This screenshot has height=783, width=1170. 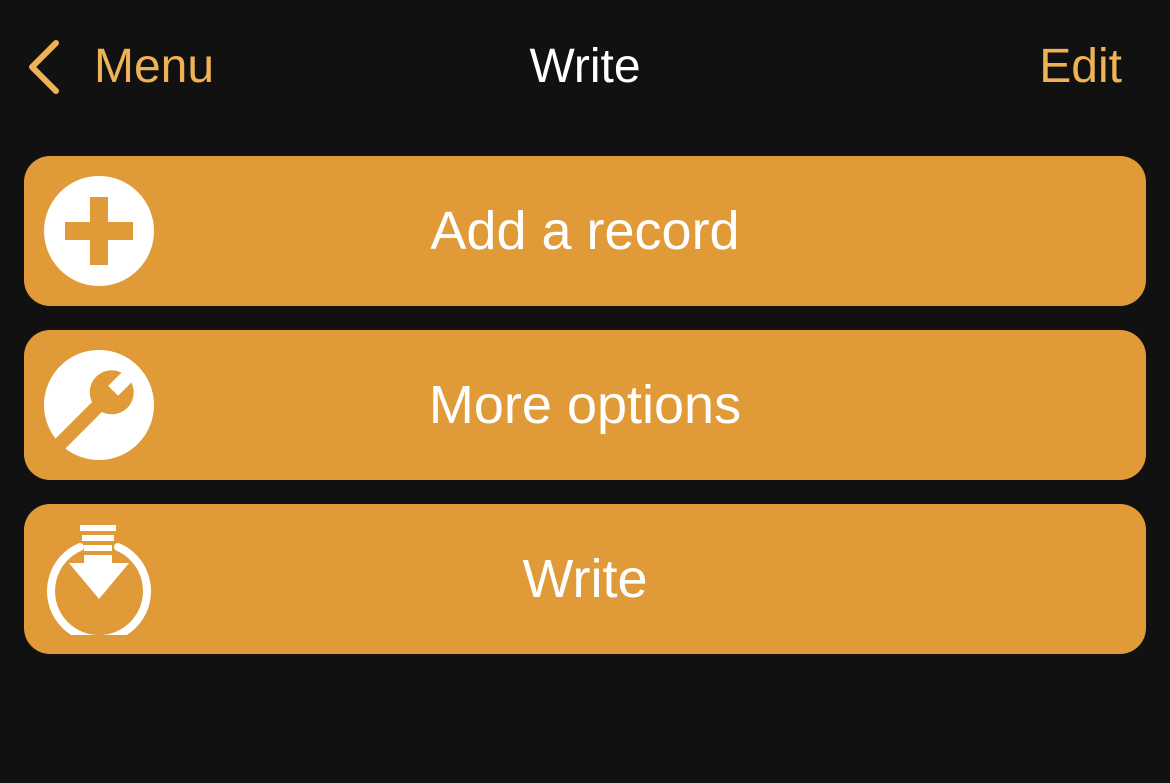 I want to click on add-record-label: Add a record, so click(x=585, y=231).